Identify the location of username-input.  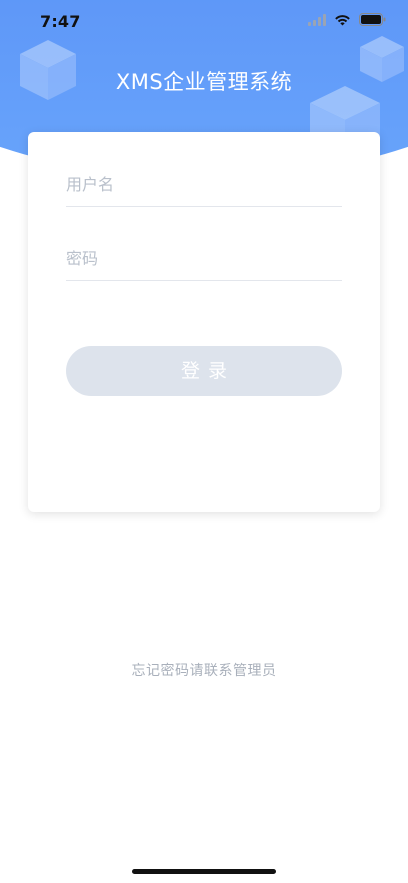
(204, 184).